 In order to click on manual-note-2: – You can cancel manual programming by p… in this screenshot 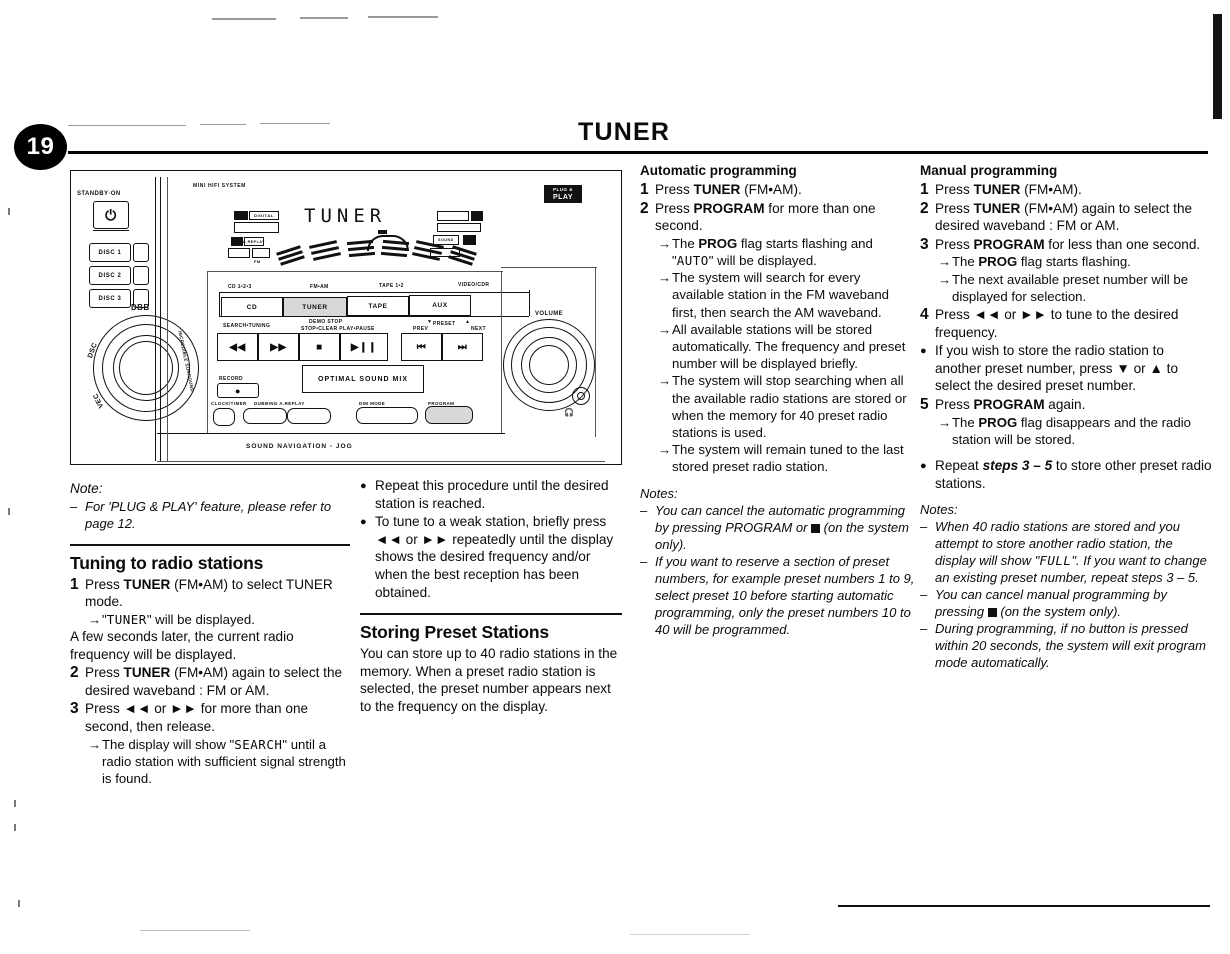, I will do `click(1043, 603)`.